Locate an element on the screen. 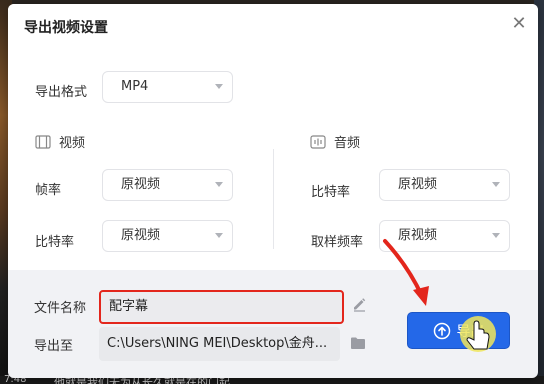 The image size is (544, 384). video-section-heading: 视频 is located at coordinates (60, 141).